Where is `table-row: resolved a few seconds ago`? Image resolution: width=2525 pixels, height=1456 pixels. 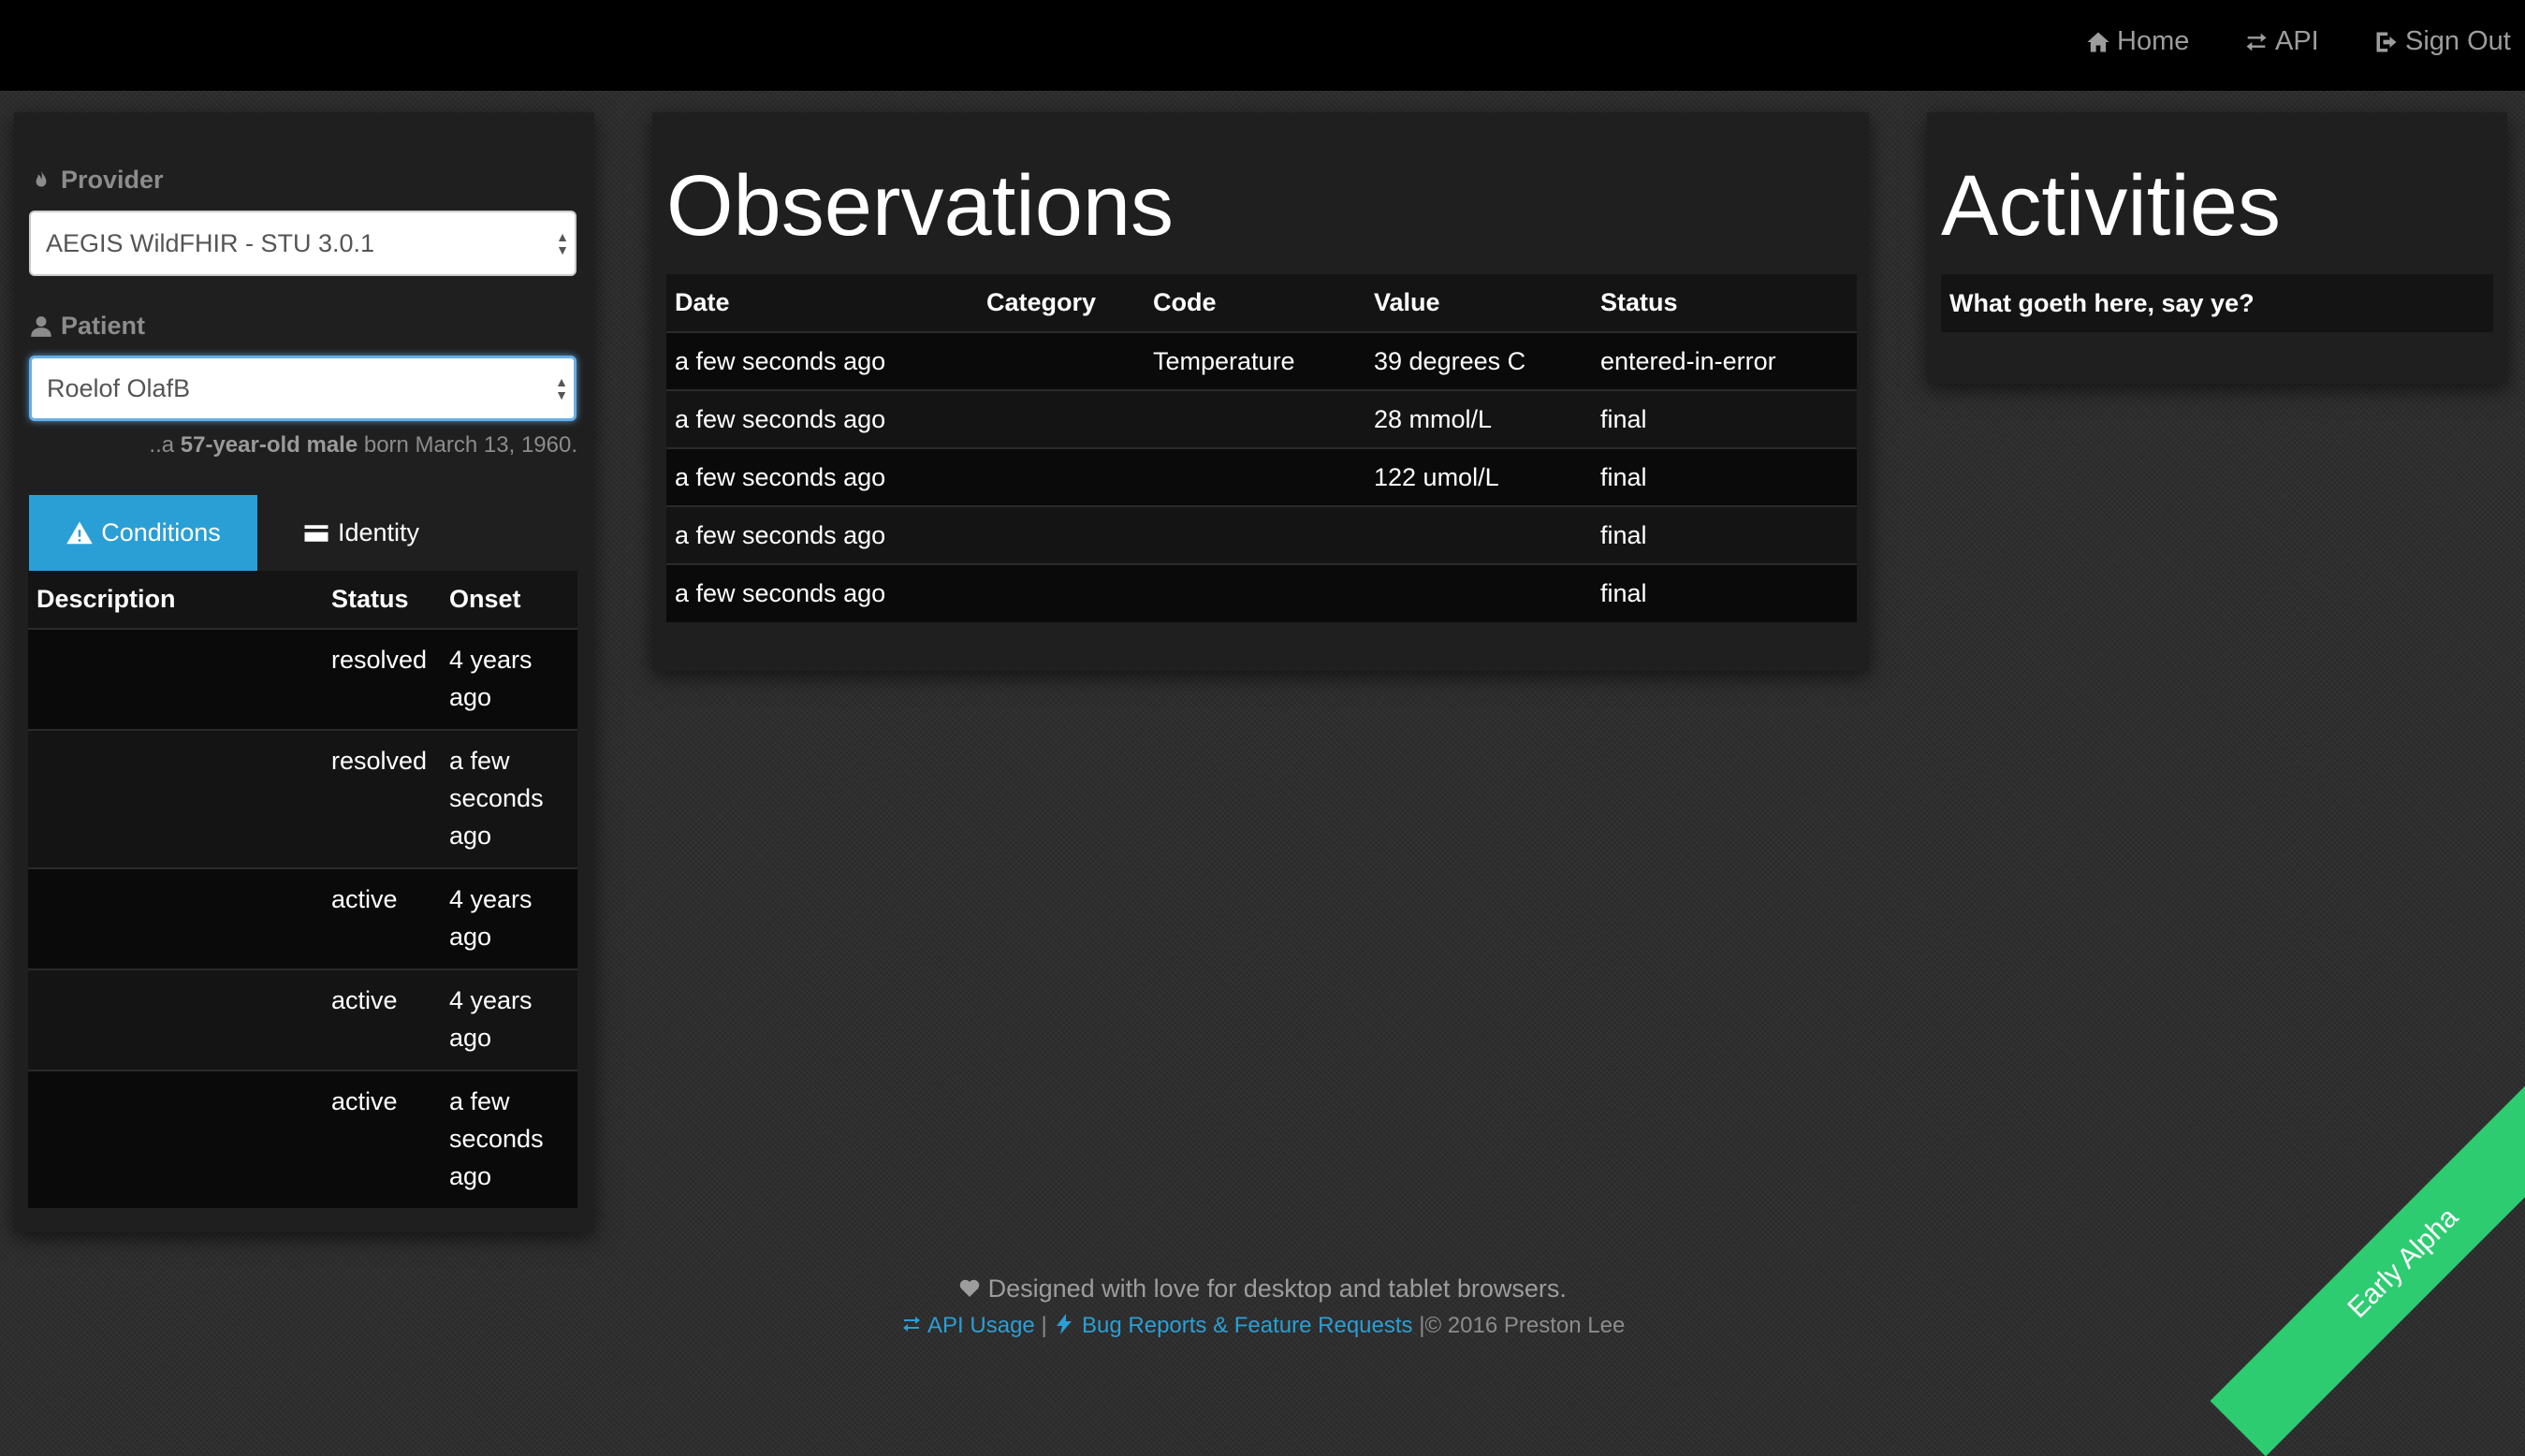
table-row: resolved a few seconds ago is located at coordinates (302, 798).